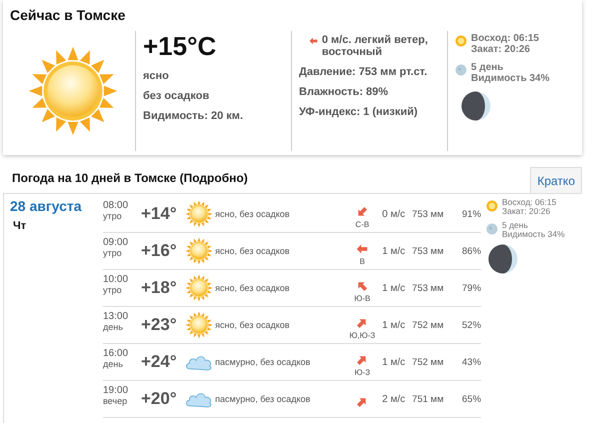  Describe the element at coordinates (19, 226) in the screenshot. I see `weekday: Чт` at that location.